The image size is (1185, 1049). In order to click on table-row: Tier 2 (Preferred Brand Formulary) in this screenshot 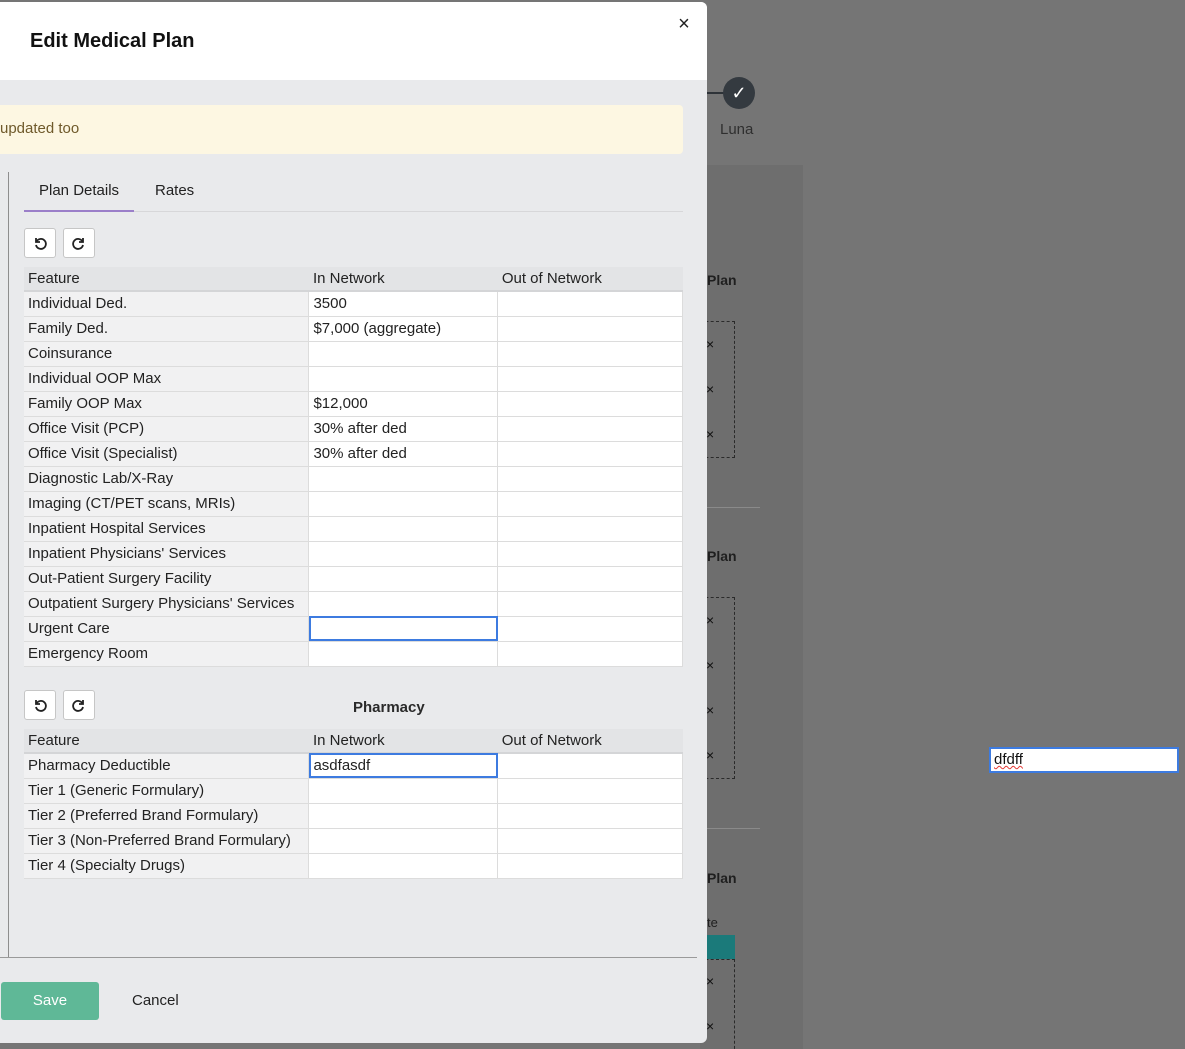, I will do `click(353, 816)`.